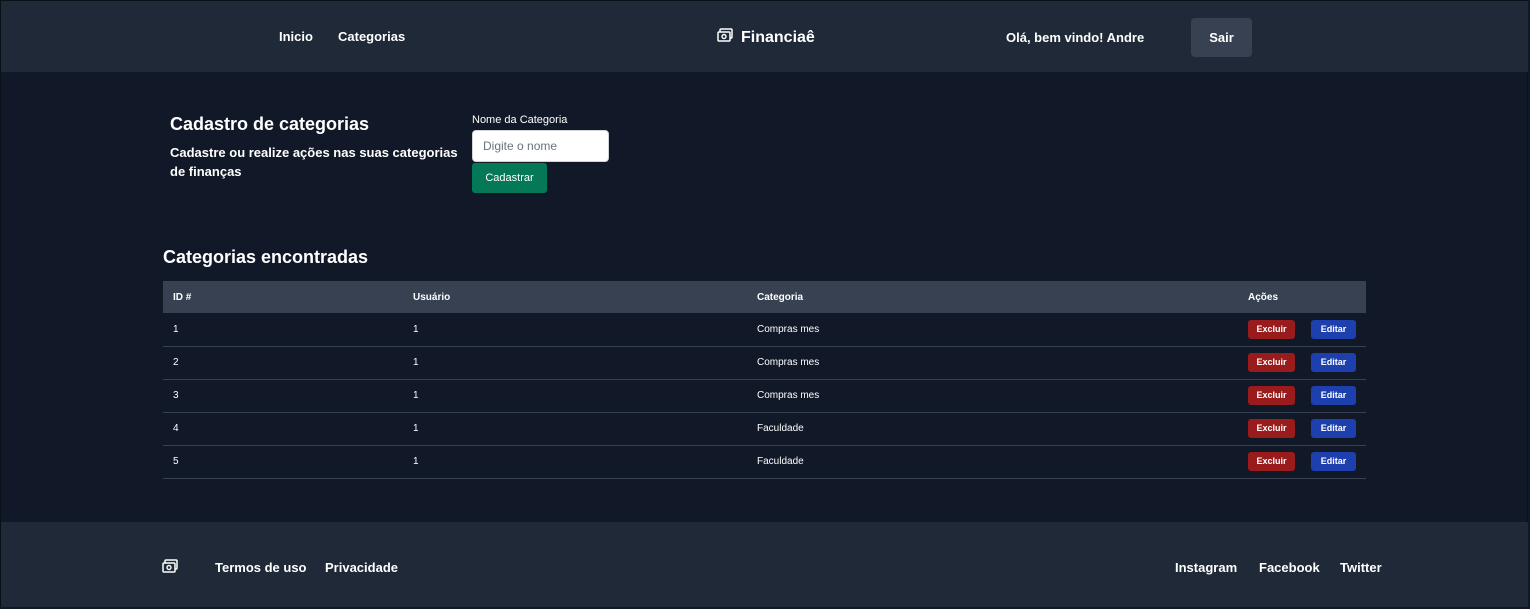 Image resolution: width=1530 pixels, height=609 pixels. Describe the element at coordinates (176, 362) in the screenshot. I see `cell-id: 2` at that location.